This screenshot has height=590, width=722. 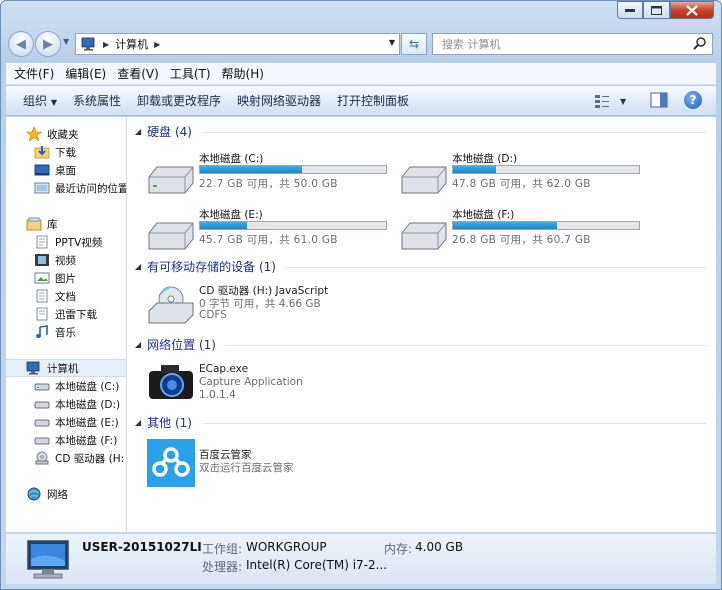 I want to click on group-title: 其他 (1), so click(x=169, y=423).